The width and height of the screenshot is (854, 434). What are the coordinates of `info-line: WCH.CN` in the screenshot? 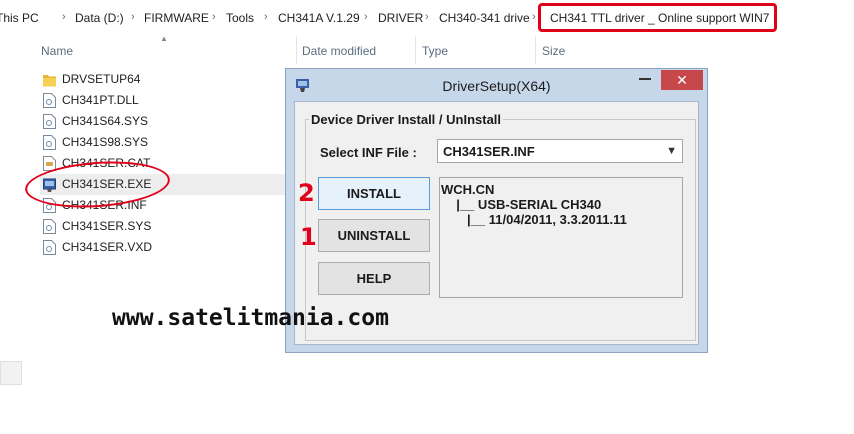 It's located at (468, 189).